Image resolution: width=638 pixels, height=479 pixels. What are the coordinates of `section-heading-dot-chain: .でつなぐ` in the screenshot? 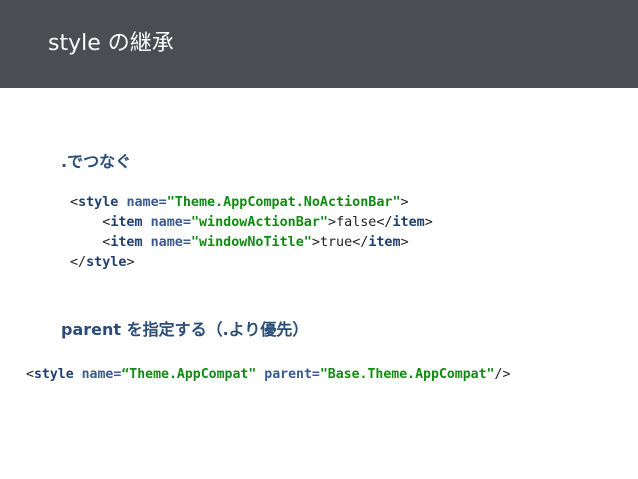 It's located at (96, 161).